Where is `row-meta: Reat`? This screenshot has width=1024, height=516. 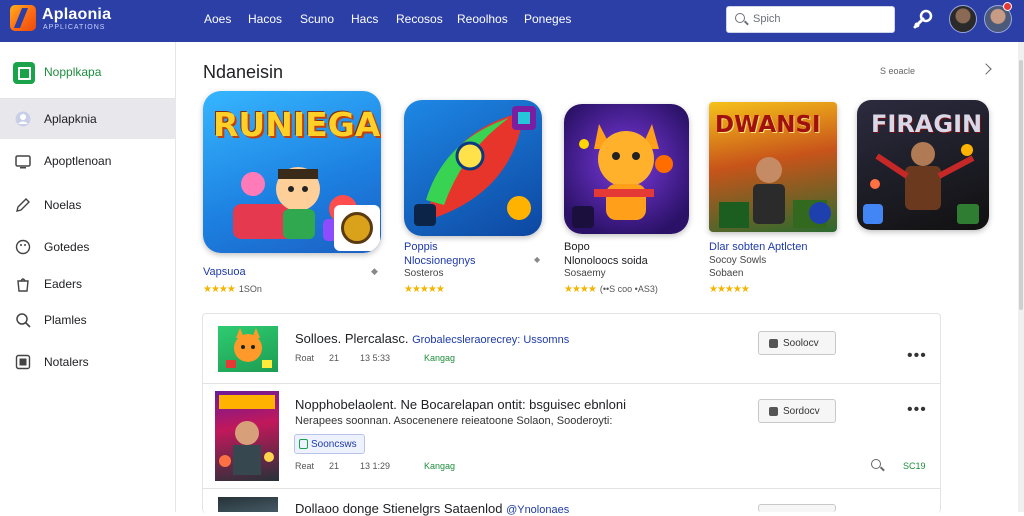 row-meta: Reat is located at coordinates (305, 466).